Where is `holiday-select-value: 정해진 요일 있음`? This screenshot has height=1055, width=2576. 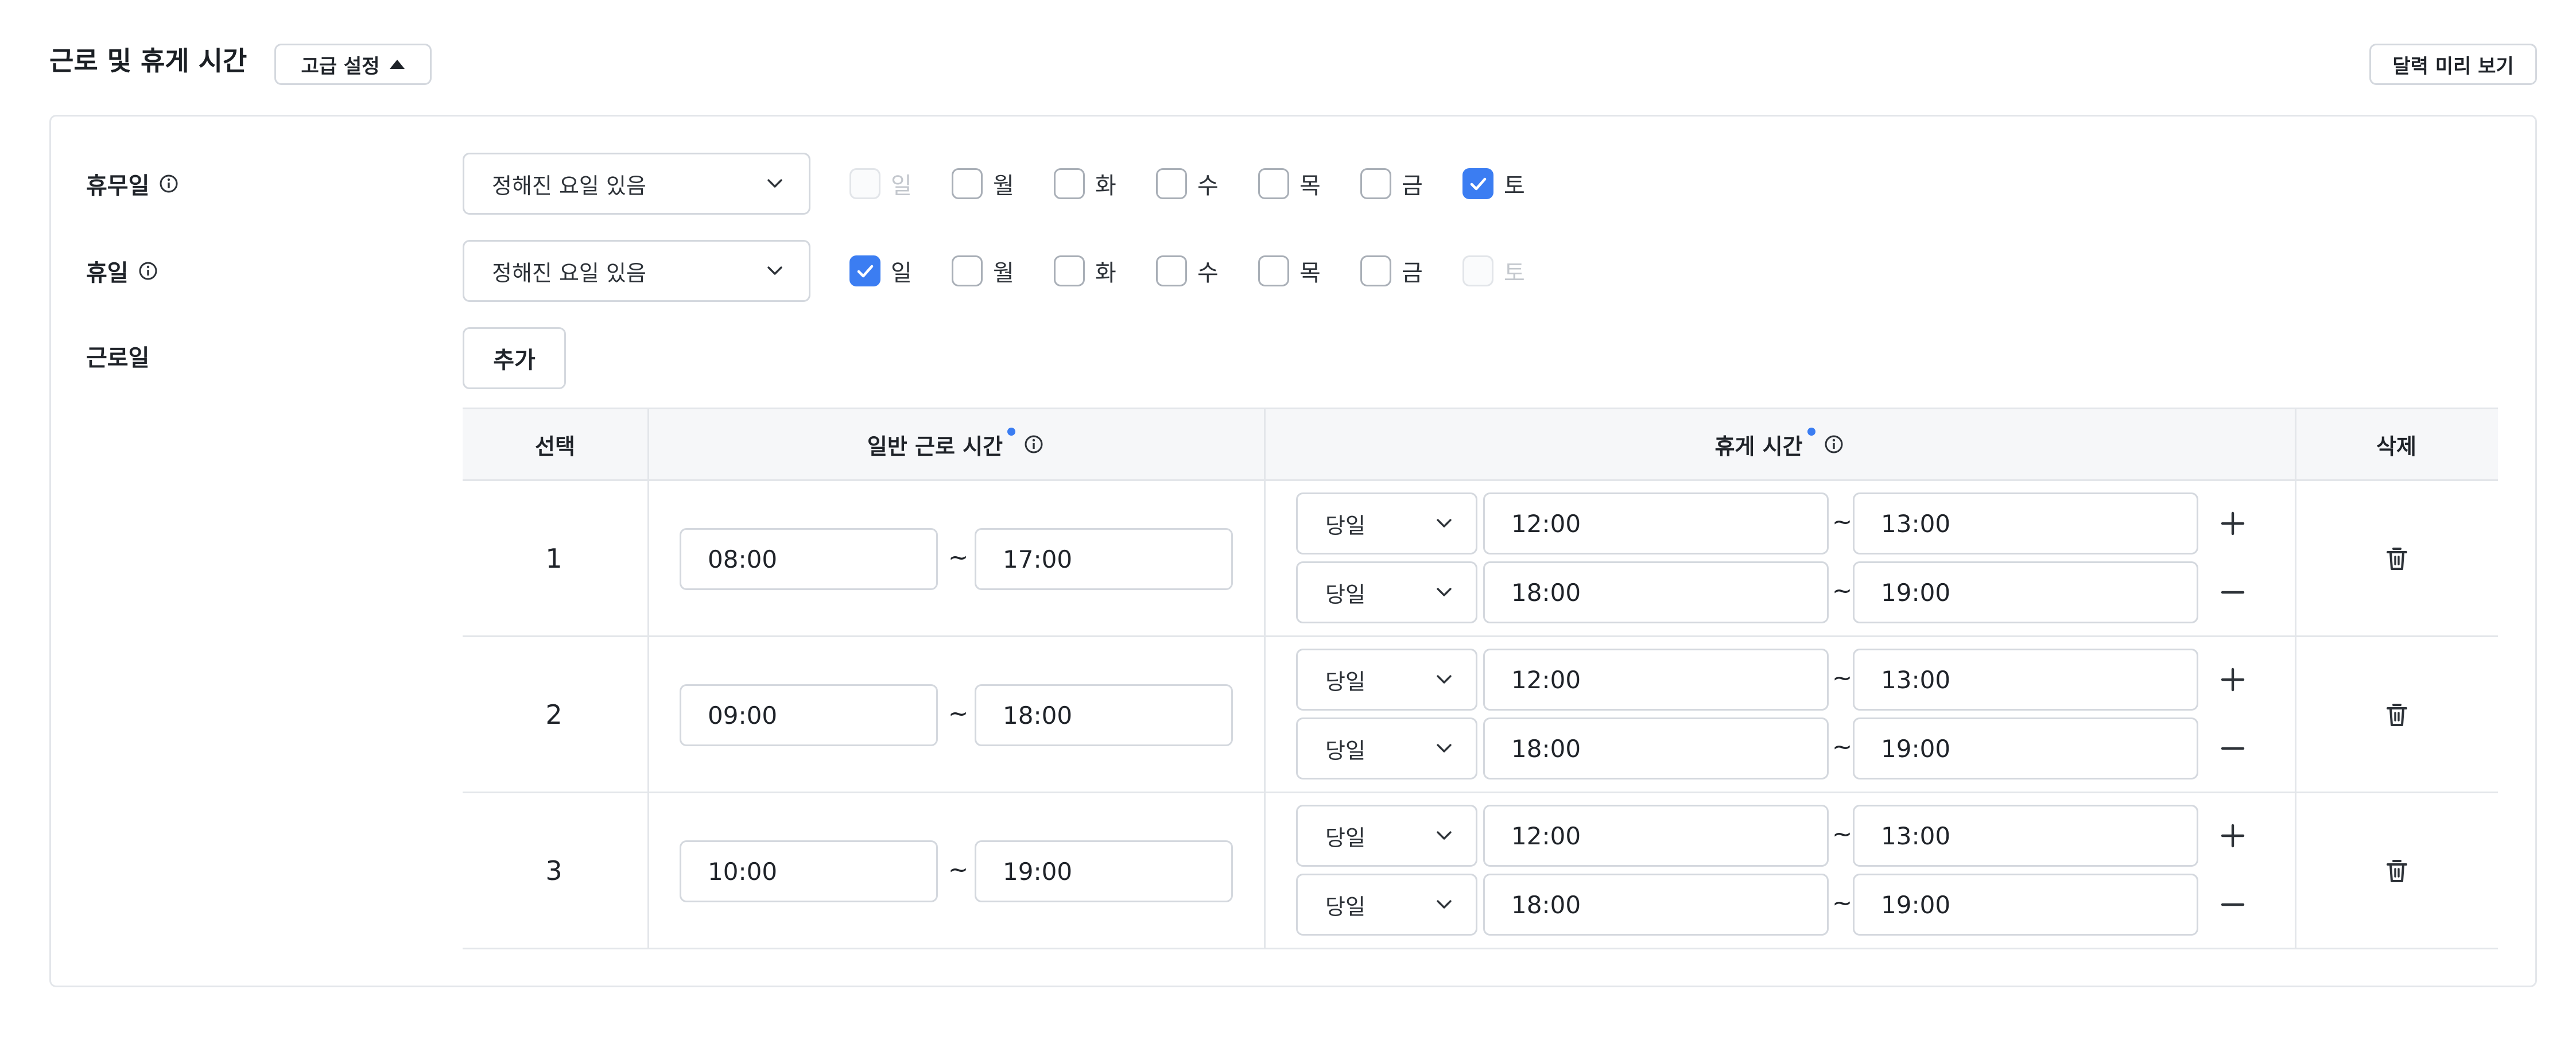 holiday-select-value: 정해진 요일 있음 is located at coordinates (569, 273).